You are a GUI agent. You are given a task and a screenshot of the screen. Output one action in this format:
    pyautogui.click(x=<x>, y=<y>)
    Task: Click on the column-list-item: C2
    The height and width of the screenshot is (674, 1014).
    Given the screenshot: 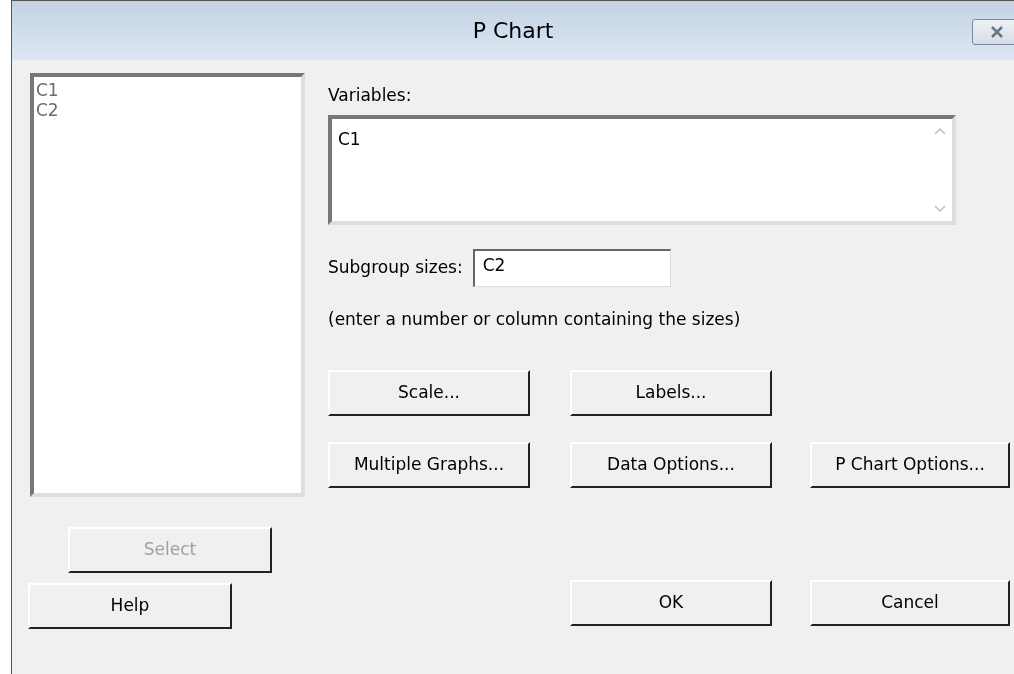 What is the action you would take?
    pyautogui.click(x=47, y=110)
    